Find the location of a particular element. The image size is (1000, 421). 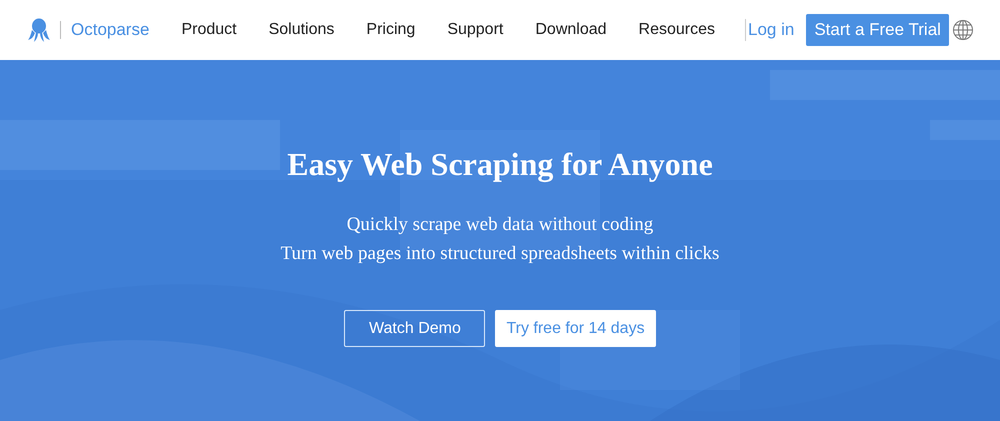

octopus-logo-icon is located at coordinates (39, 30).